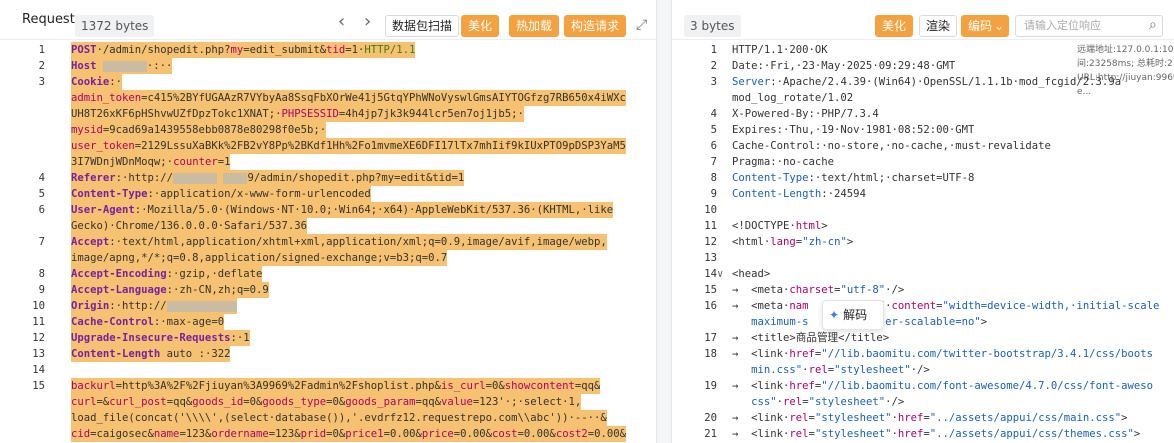  What do you see at coordinates (923, 402) in the screenshot?
I see `code-line: css"·rel="stylesheet"·/>` at bounding box center [923, 402].